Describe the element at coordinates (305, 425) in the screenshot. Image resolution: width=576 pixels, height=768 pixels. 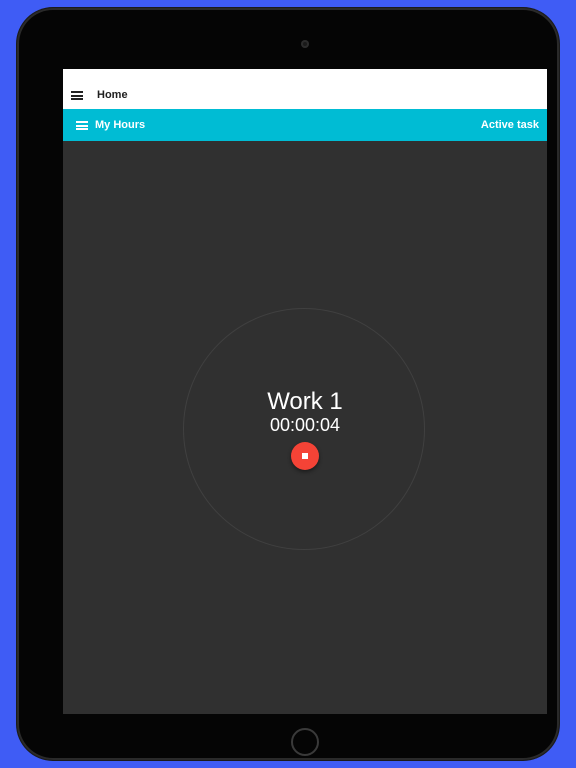
I see `elapsed-time: 00:00:04` at that location.